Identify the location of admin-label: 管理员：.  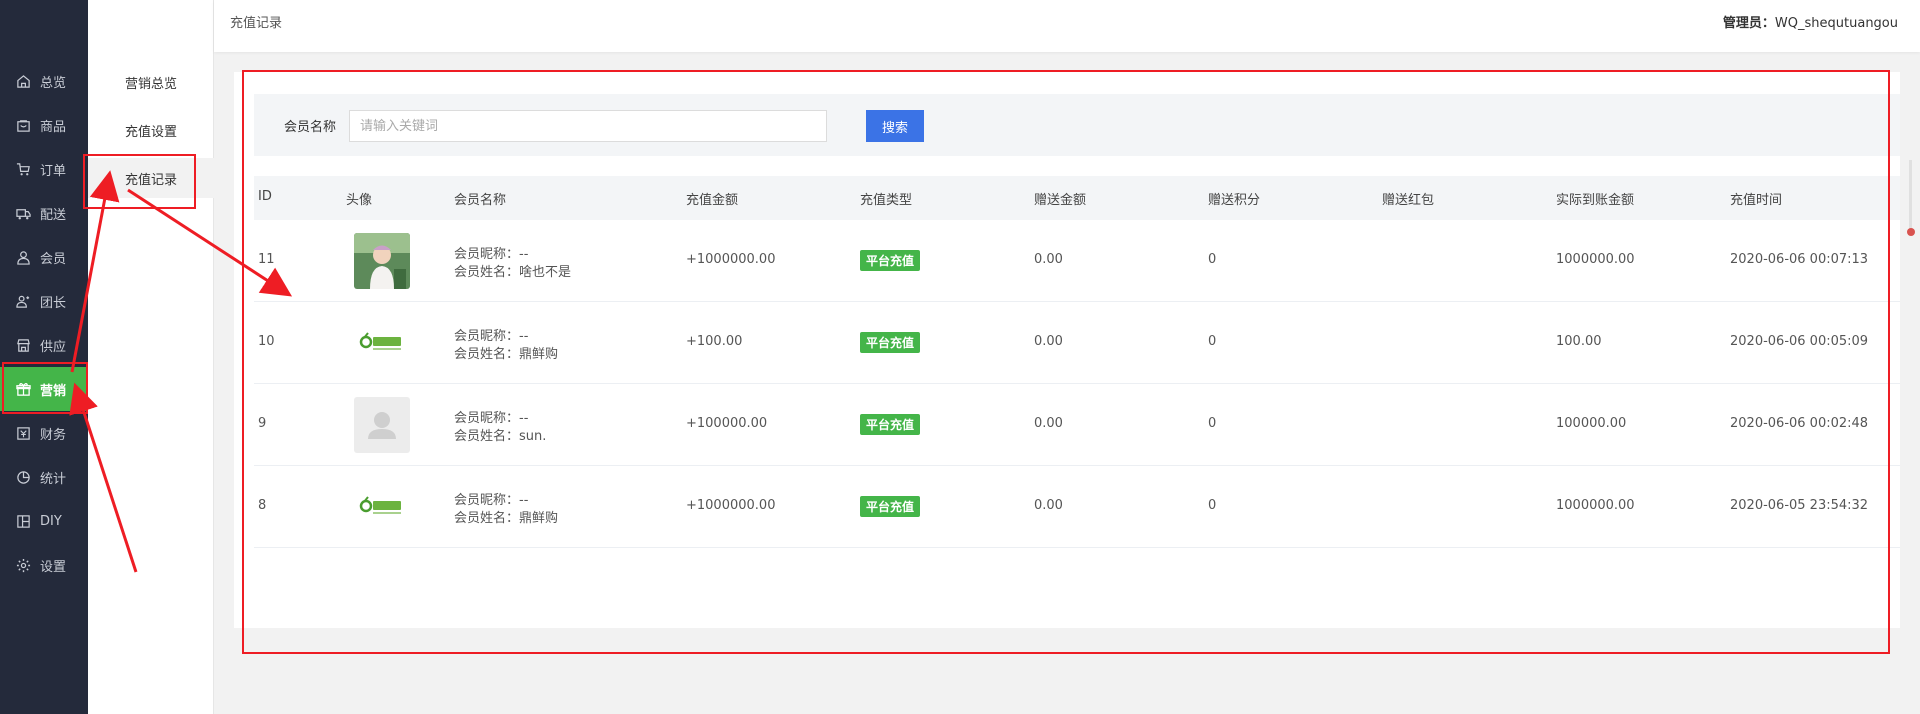
(1748, 23).